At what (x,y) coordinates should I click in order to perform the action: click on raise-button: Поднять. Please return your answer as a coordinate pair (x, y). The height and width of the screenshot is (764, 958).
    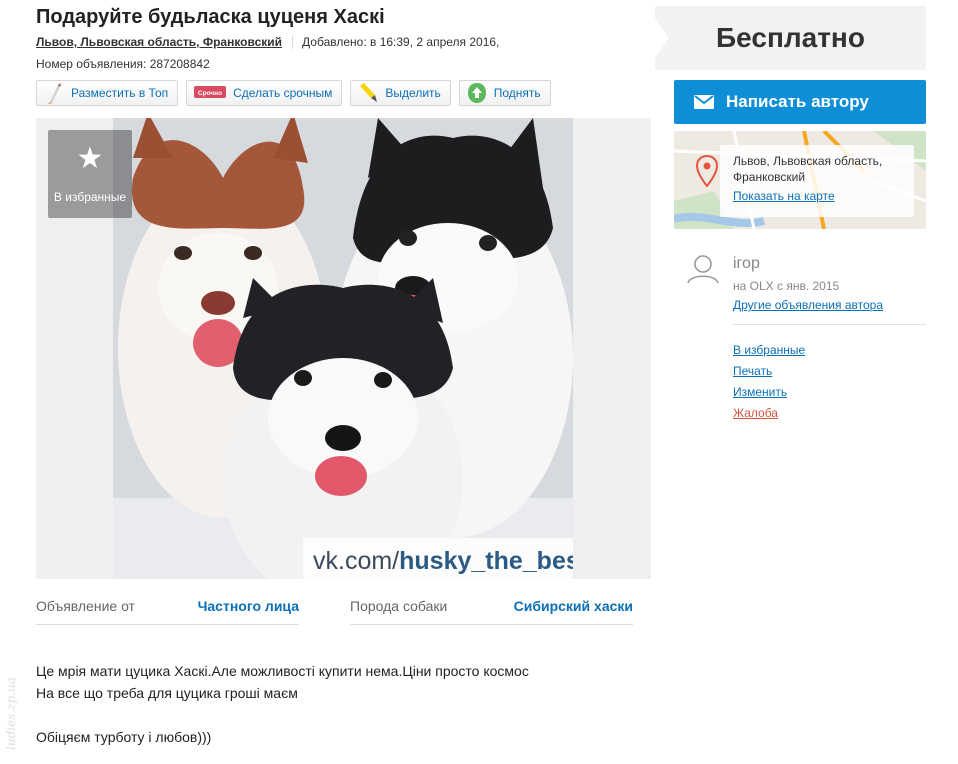
    Looking at the image, I should click on (504, 93).